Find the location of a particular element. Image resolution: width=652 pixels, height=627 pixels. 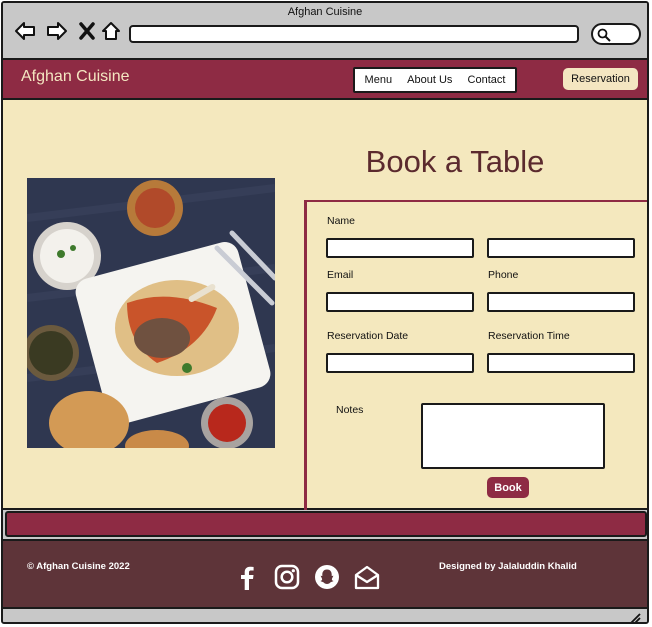

reservation-time-field is located at coordinates (561, 363).